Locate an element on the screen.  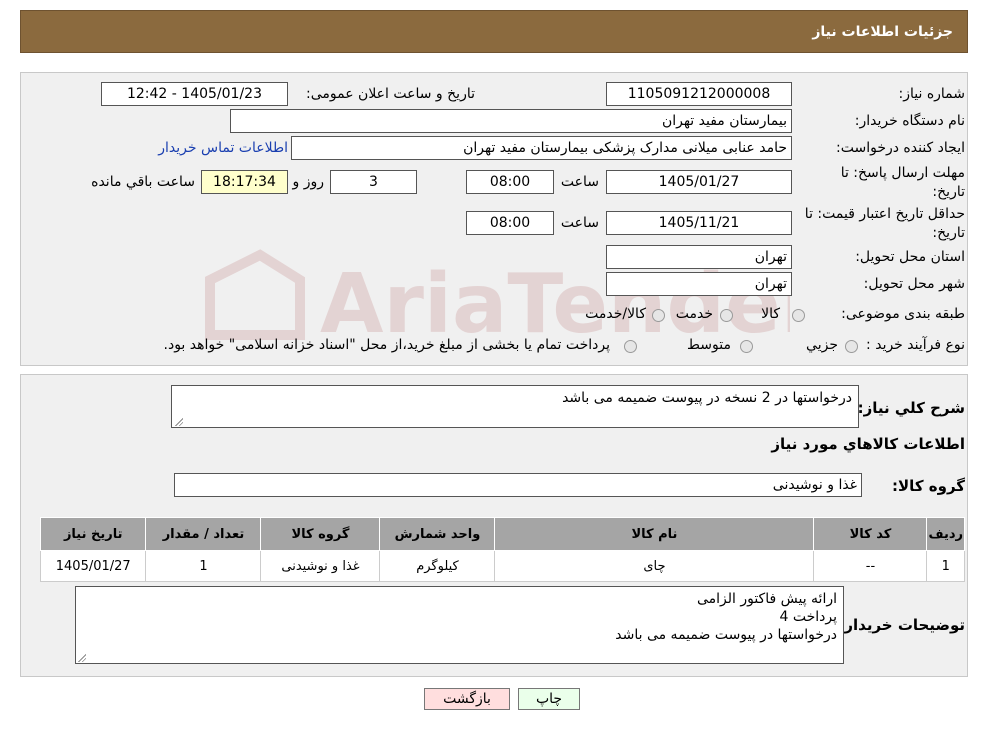
back-button: بازگشت is located at coordinates (467, 699).